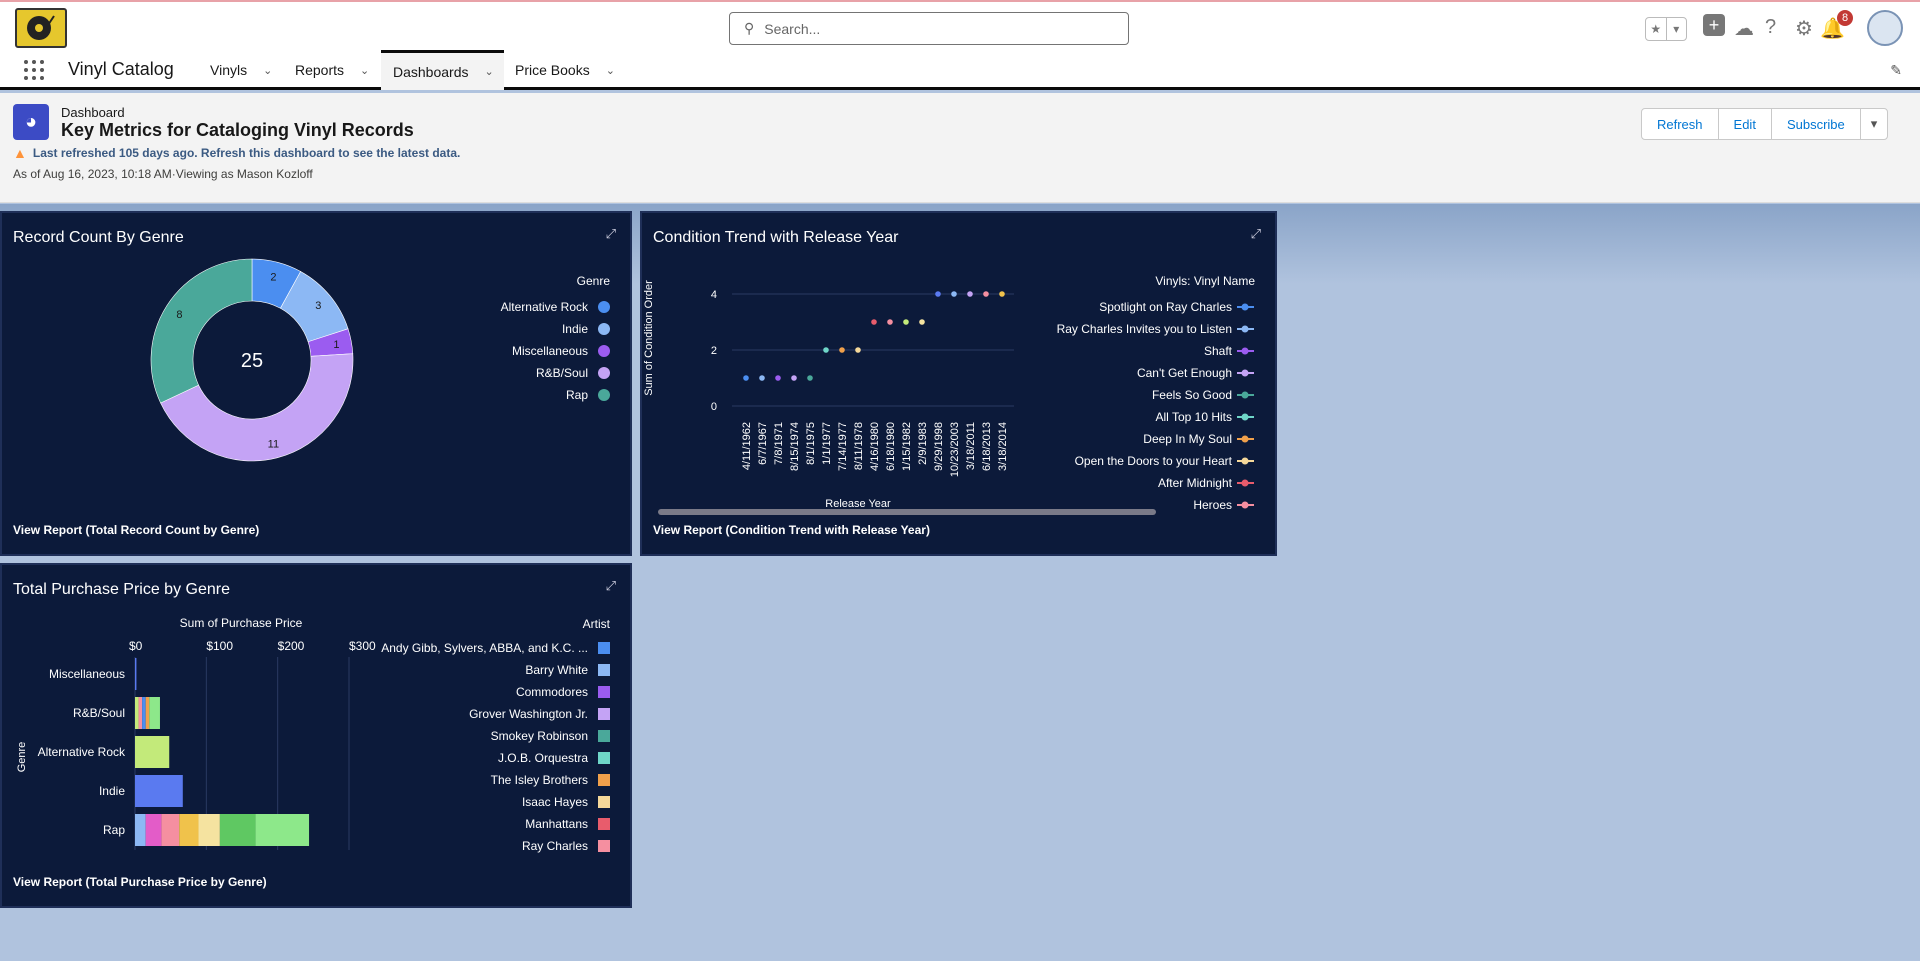 This screenshot has width=1920, height=961. I want to click on legend-title: Artist, so click(597, 624).